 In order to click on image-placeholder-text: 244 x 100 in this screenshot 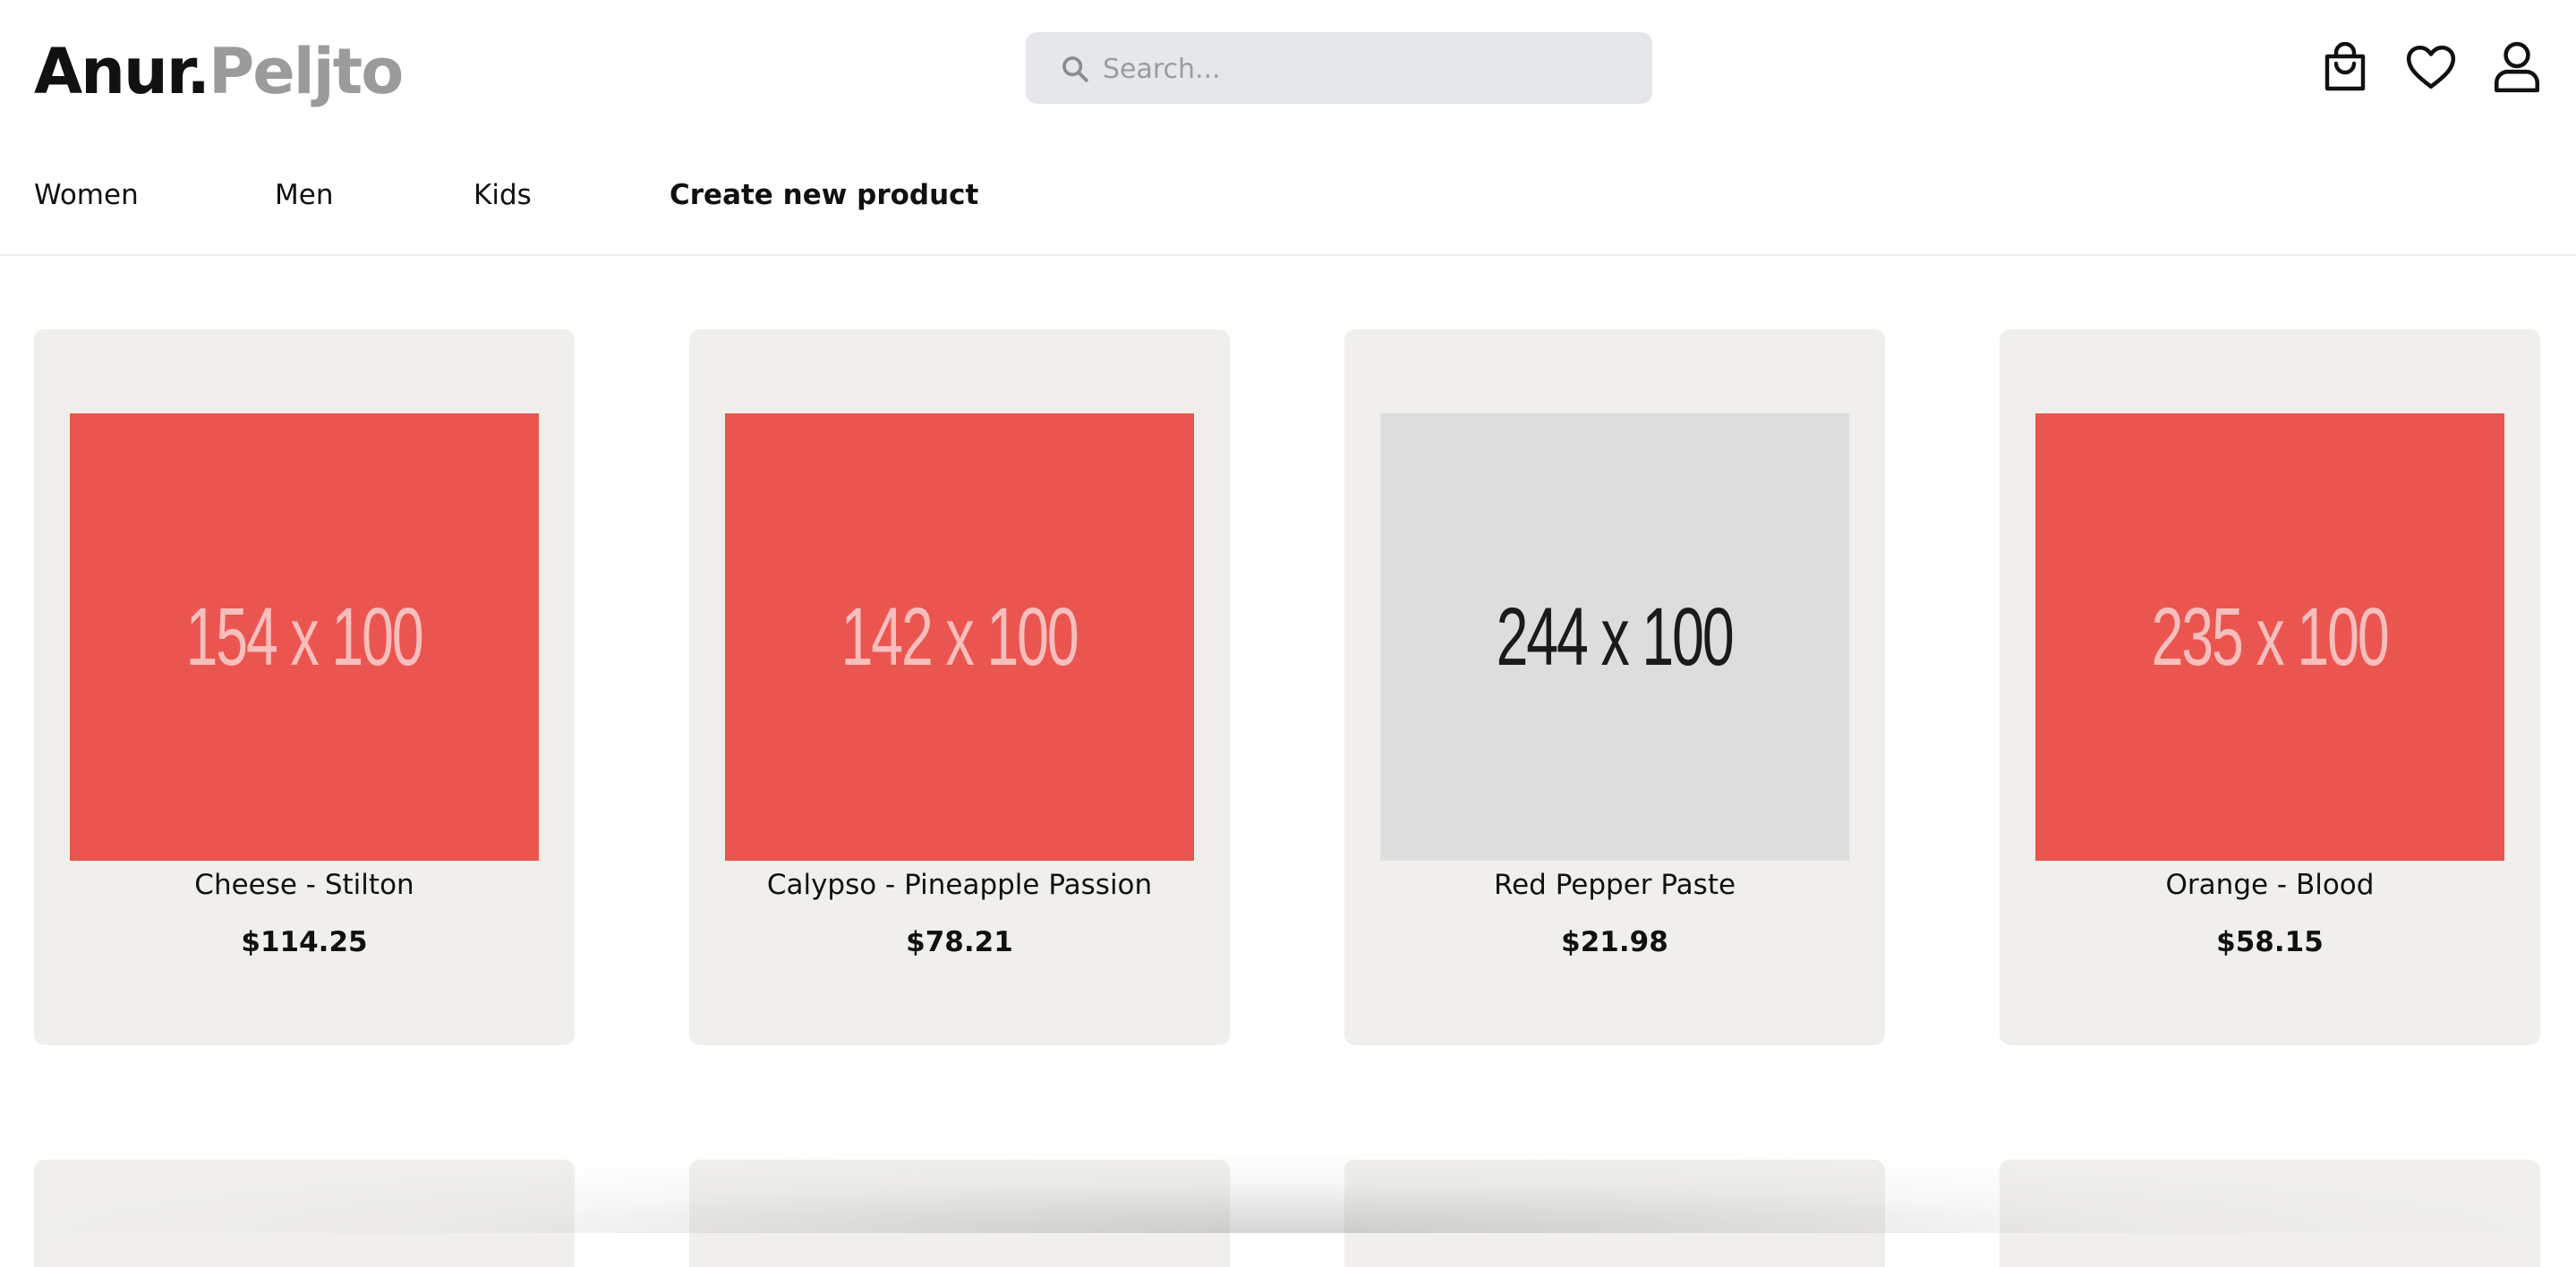, I will do `click(1616, 637)`.